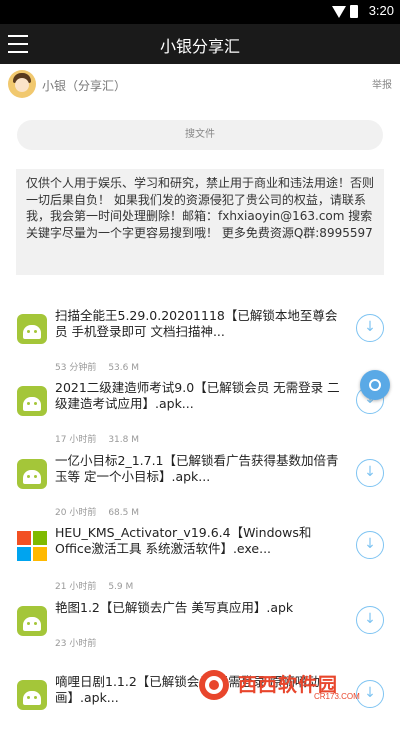 The height and width of the screenshot is (738, 400). What do you see at coordinates (200, 629) in the screenshot?
I see `list-item: 艳图1.2【已解锁去广告 美写真应用】.apk 23 小时前 ↓` at bounding box center [200, 629].